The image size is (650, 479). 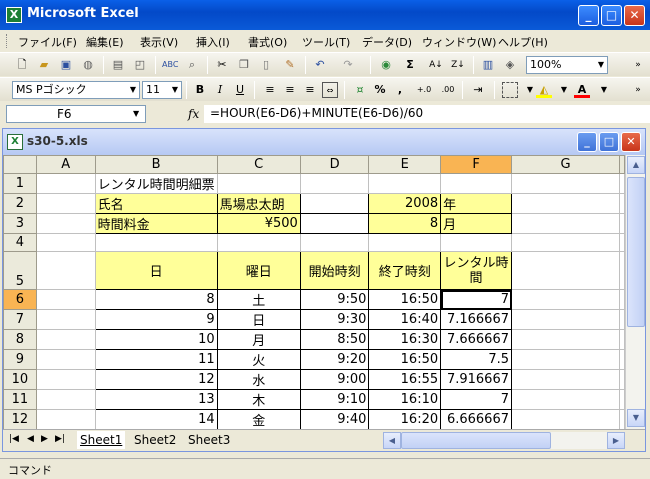 What do you see at coordinates (622, 319) in the screenshot?
I see `cell-h7` at bounding box center [622, 319].